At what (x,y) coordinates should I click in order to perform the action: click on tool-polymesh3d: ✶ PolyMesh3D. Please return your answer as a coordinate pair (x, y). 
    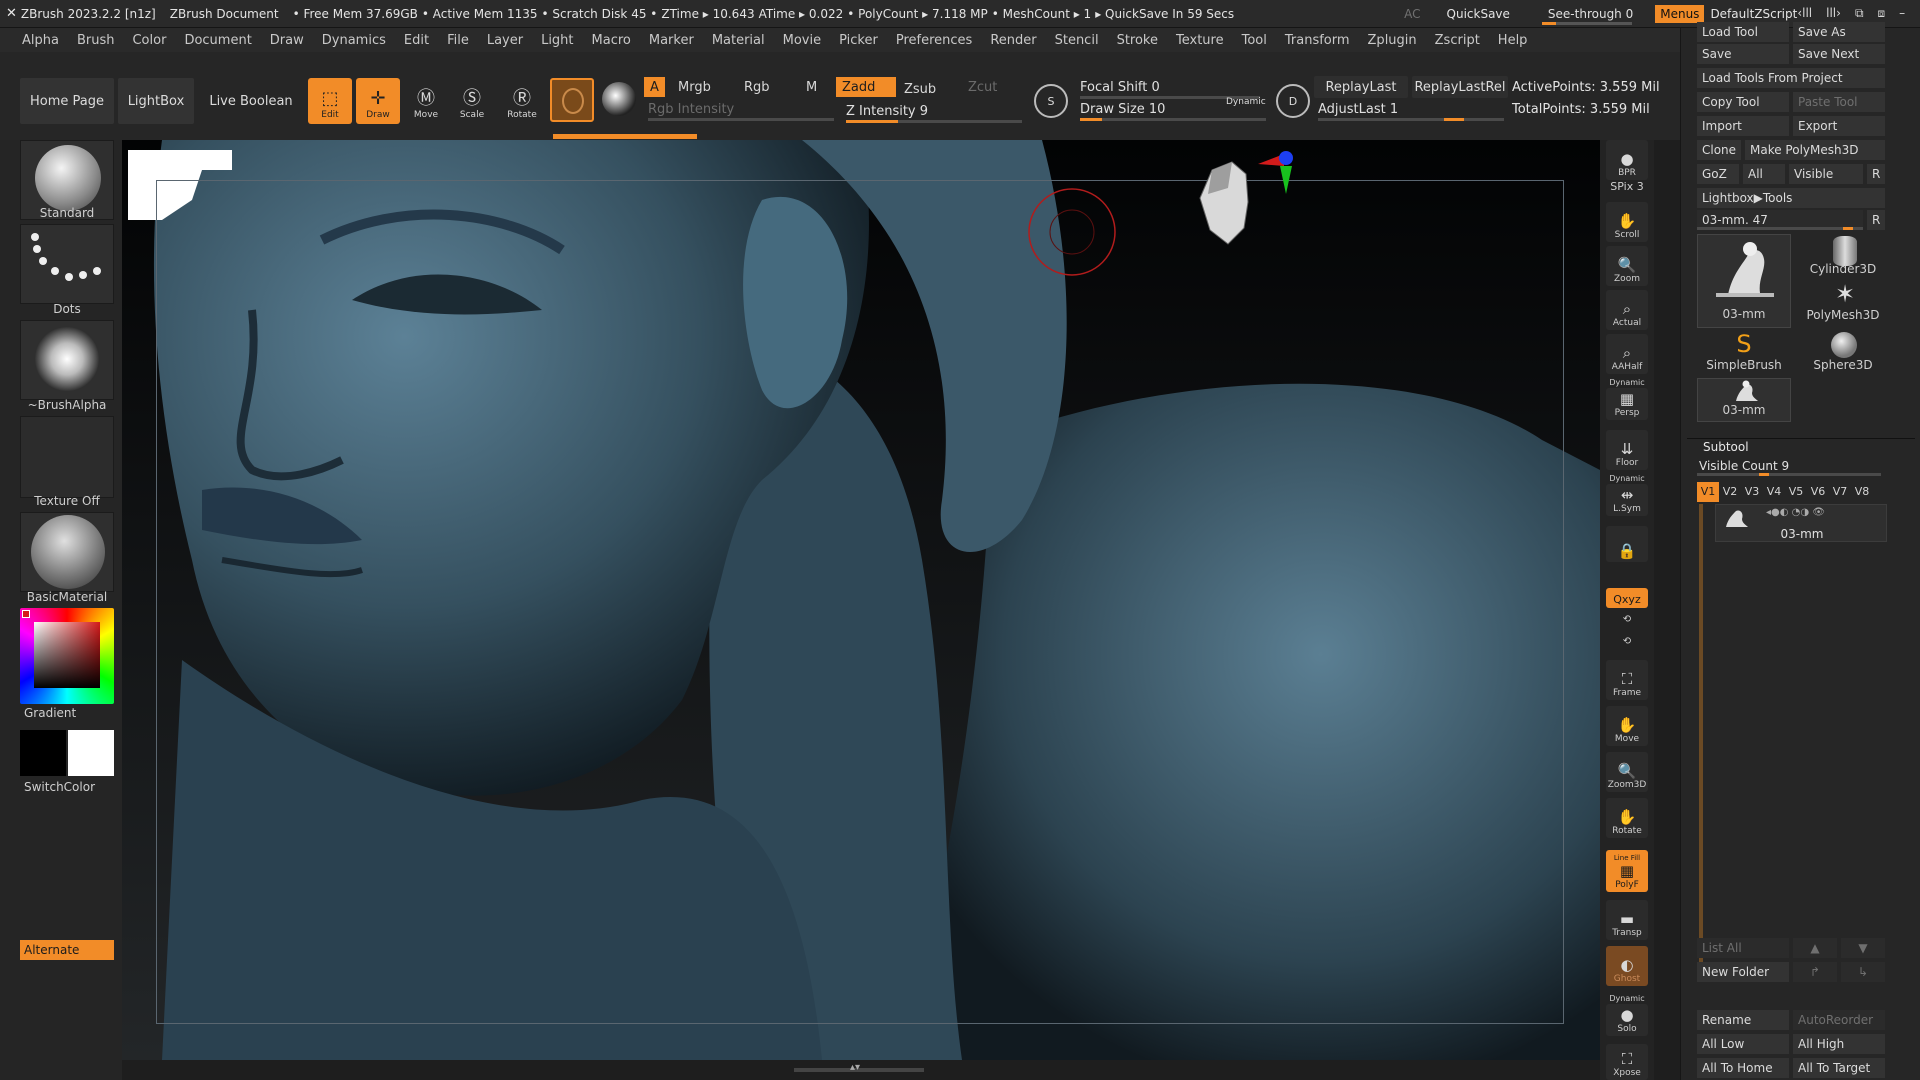
    Looking at the image, I should click on (1843, 304).